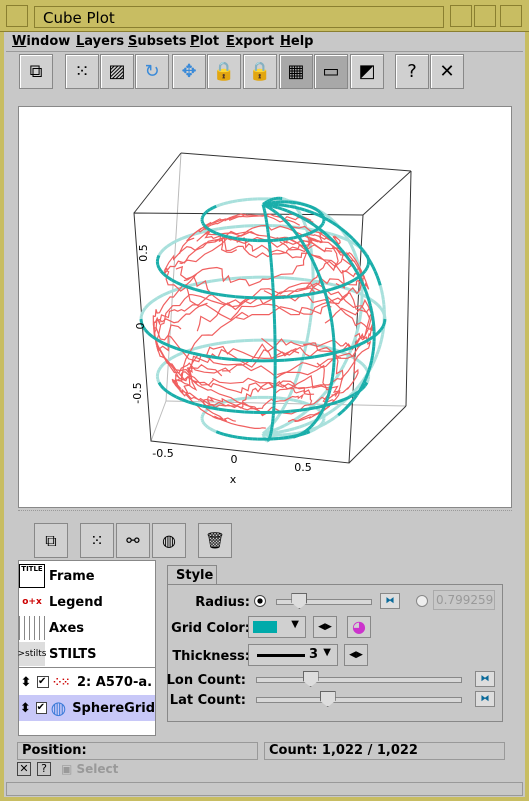 This screenshot has height=801, width=529. What do you see at coordinates (87, 576) in the screenshot?
I see `layer-item-frame: TITLE Frame` at bounding box center [87, 576].